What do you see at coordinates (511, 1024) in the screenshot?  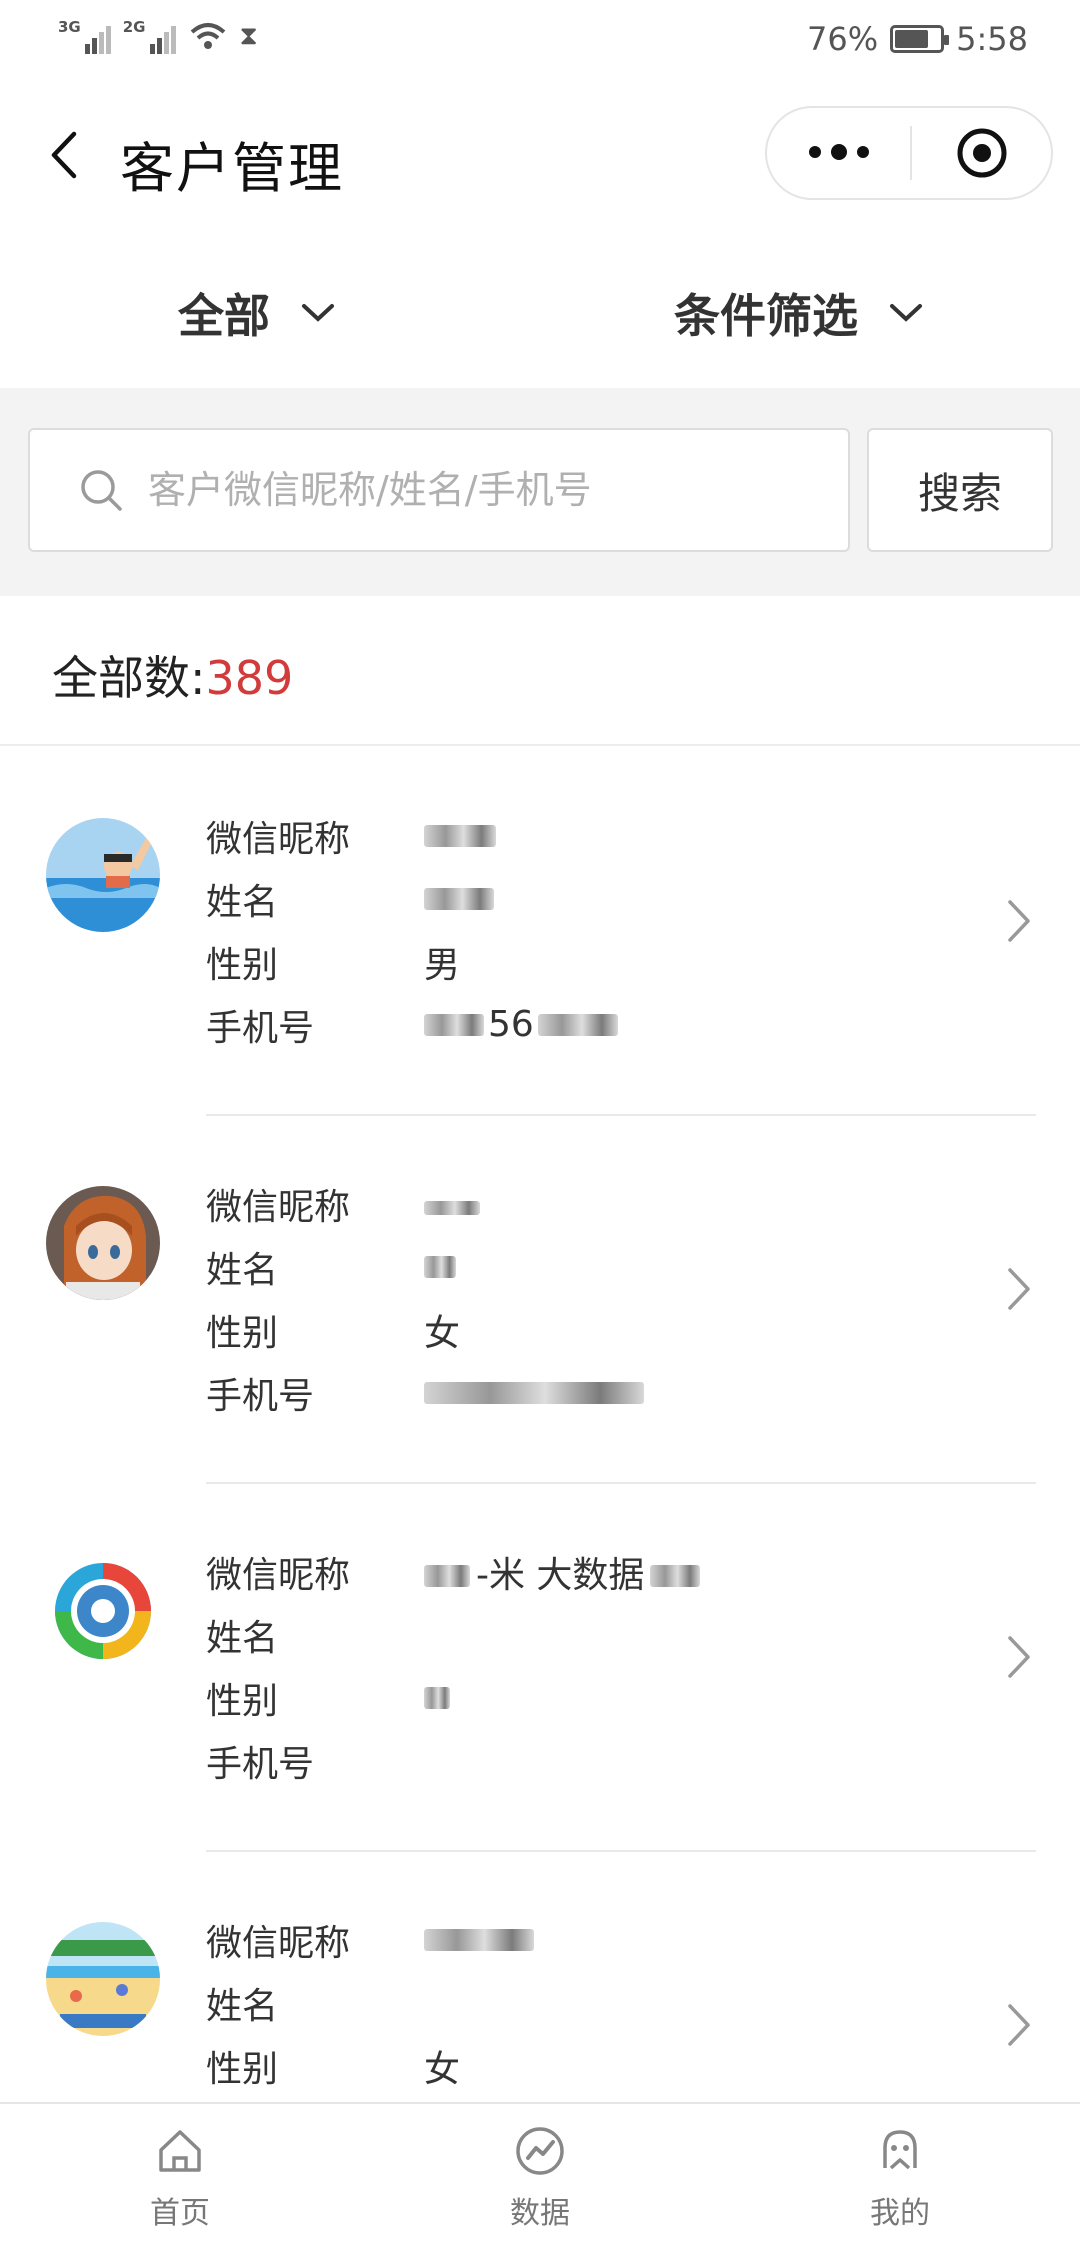 I see `phone-visible-digits: 56` at bounding box center [511, 1024].